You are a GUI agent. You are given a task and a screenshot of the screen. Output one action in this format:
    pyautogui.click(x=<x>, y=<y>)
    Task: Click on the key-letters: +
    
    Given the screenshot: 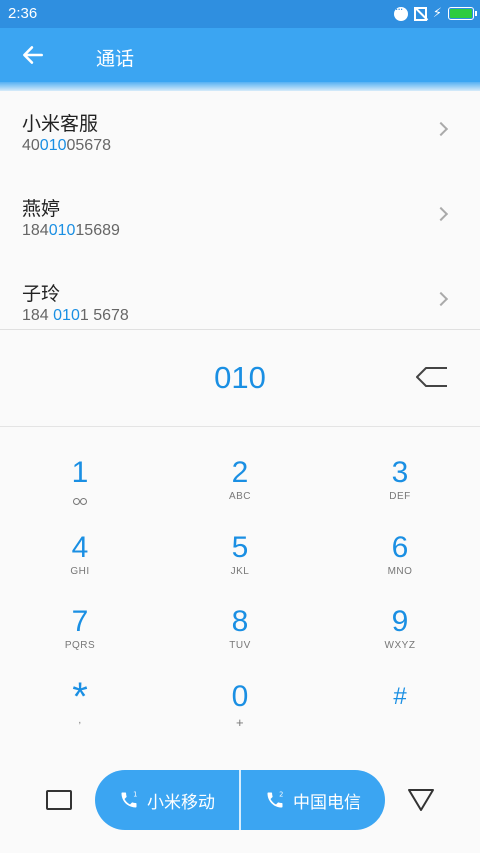 What is the action you would take?
    pyautogui.click(x=240, y=722)
    